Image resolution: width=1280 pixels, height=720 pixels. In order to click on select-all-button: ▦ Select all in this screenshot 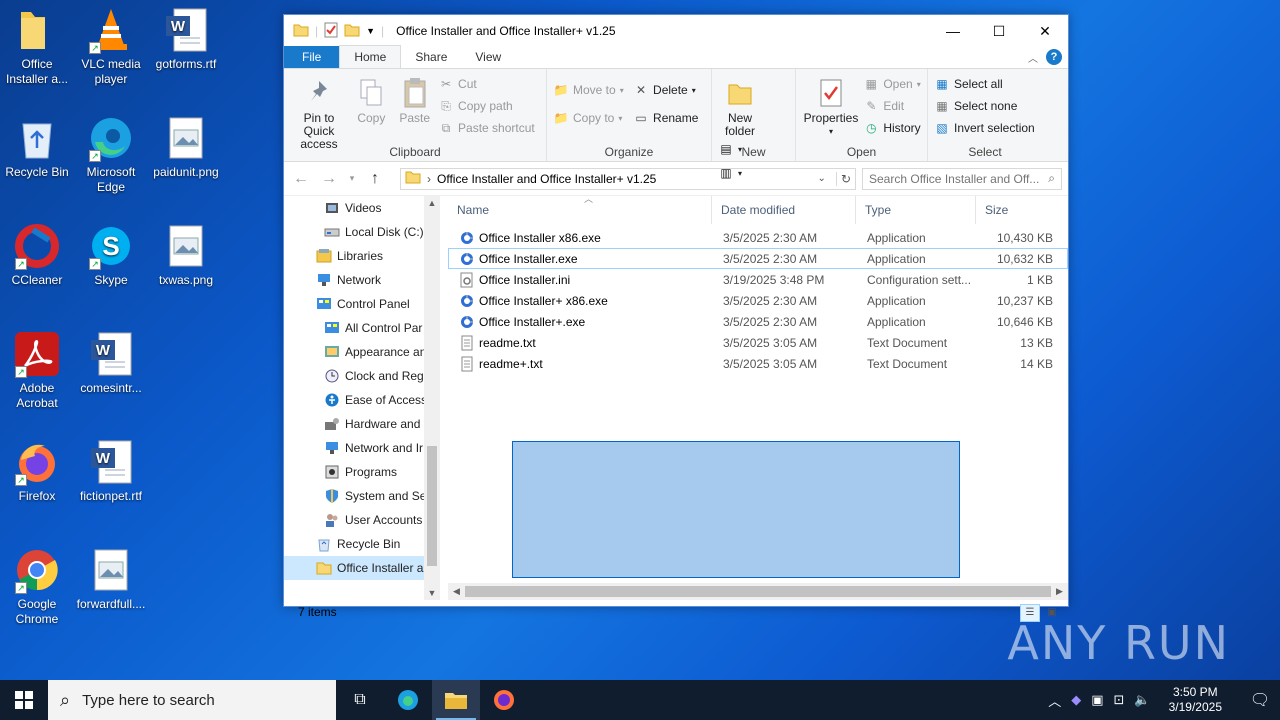, I will do `click(984, 84)`.